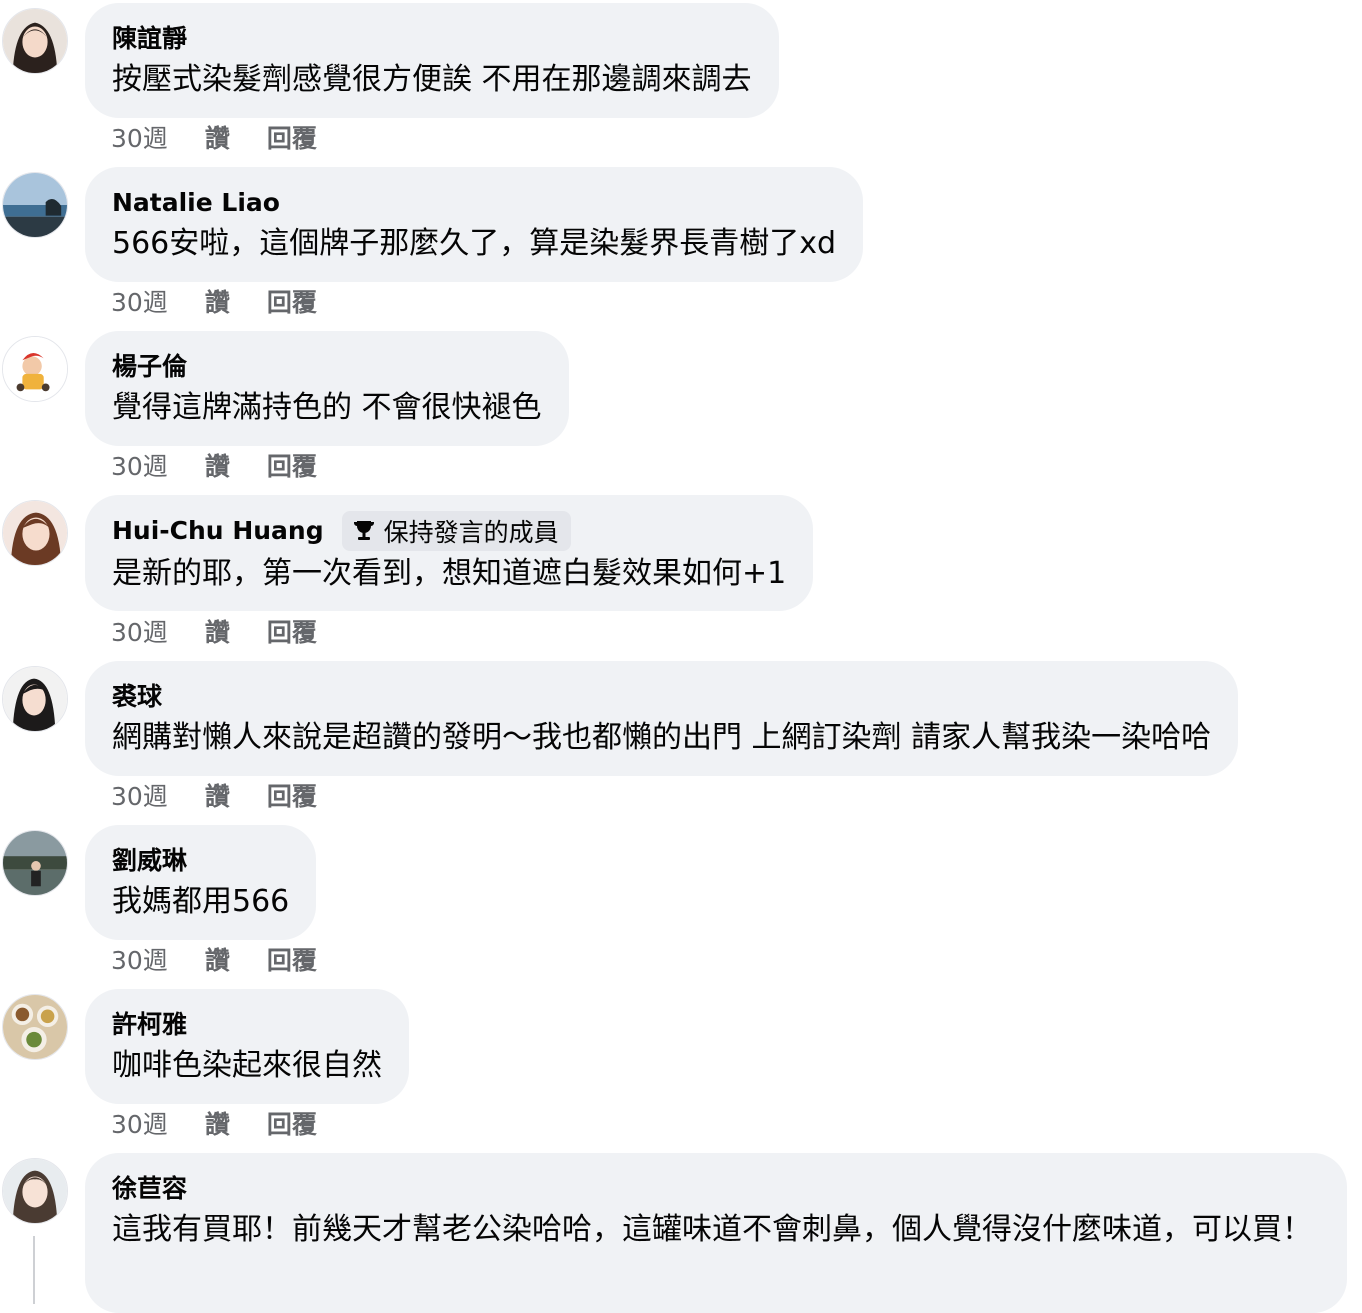 The width and height of the screenshot is (1362, 1313). I want to click on comment-author: 許柯雅, so click(149, 1025).